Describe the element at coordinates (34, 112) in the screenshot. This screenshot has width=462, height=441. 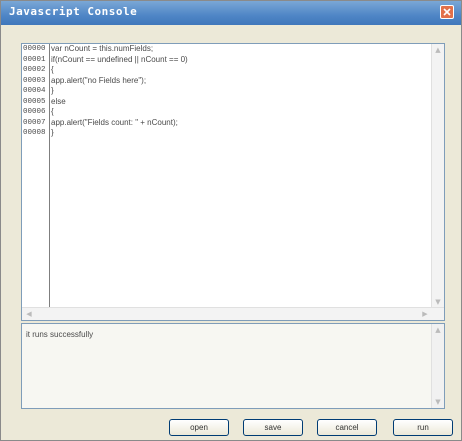
I see `line-number: 00006` at that location.